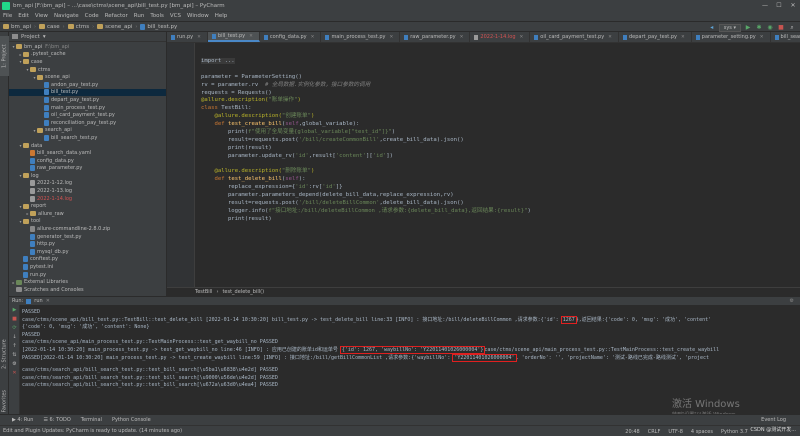  Describe the element at coordinates (87, 282) in the screenshot. I see `tree-item: ▸ External Libraries` at that location.